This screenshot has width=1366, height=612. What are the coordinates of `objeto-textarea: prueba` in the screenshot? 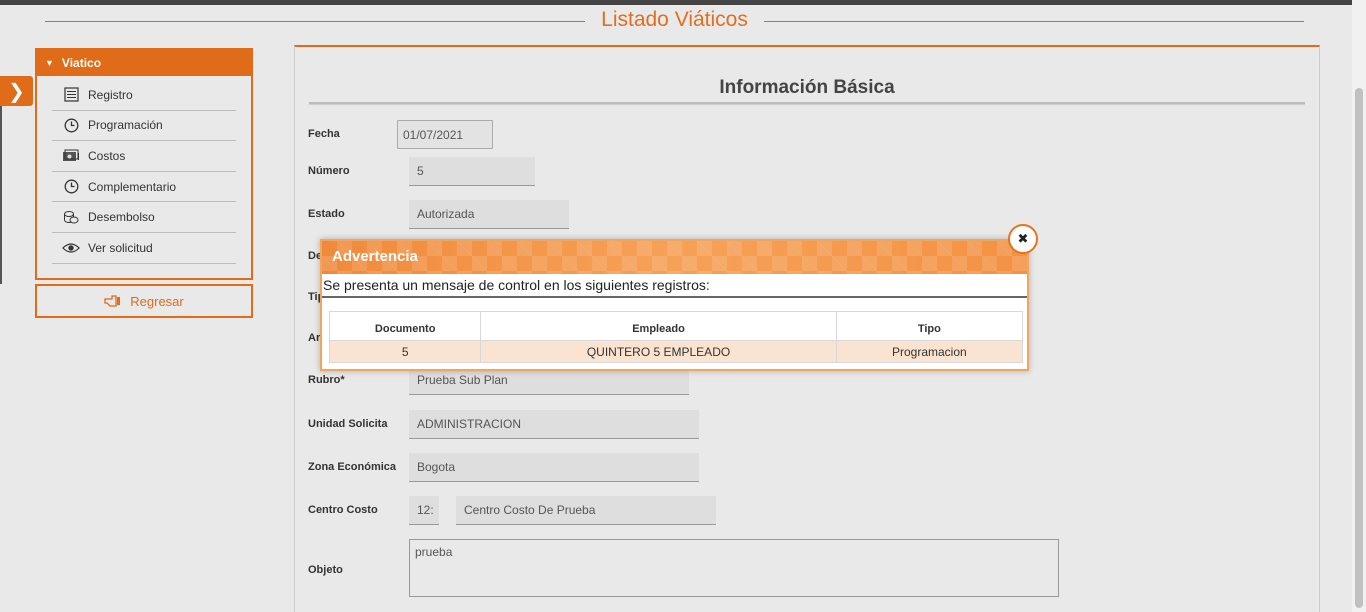 It's located at (734, 568).